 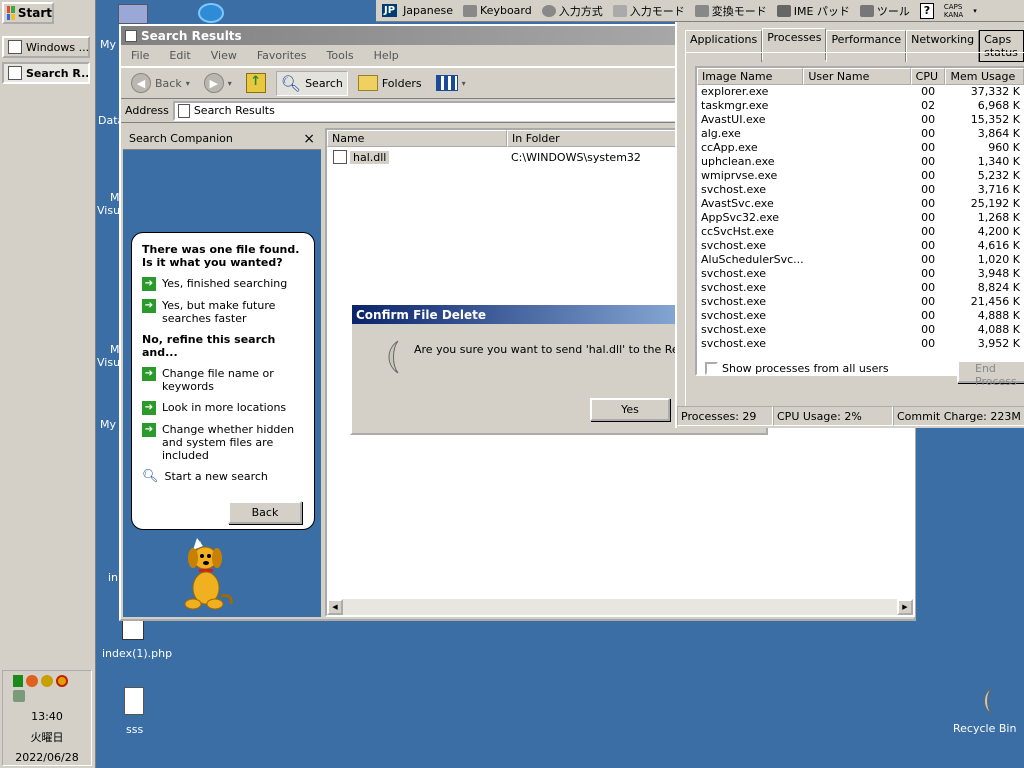 What do you see at coordinates (730, 11) in the screenshot?
I see `convert-mode-button: 変換モード` at bounding box center [730, 11].